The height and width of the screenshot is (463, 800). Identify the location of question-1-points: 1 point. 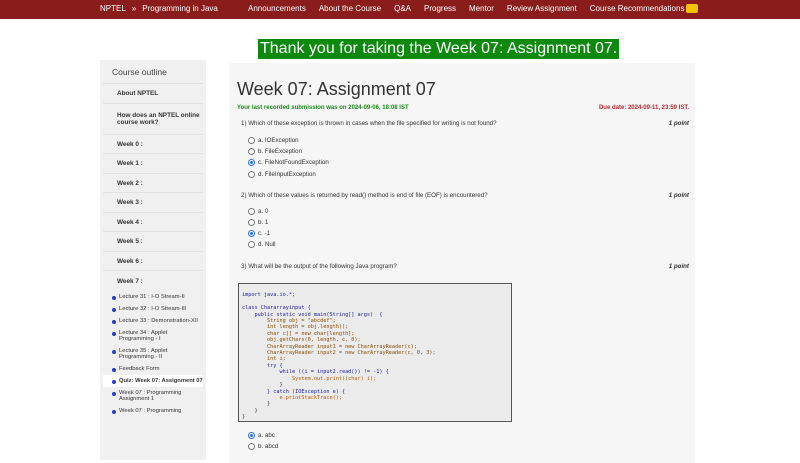
(678, 123).